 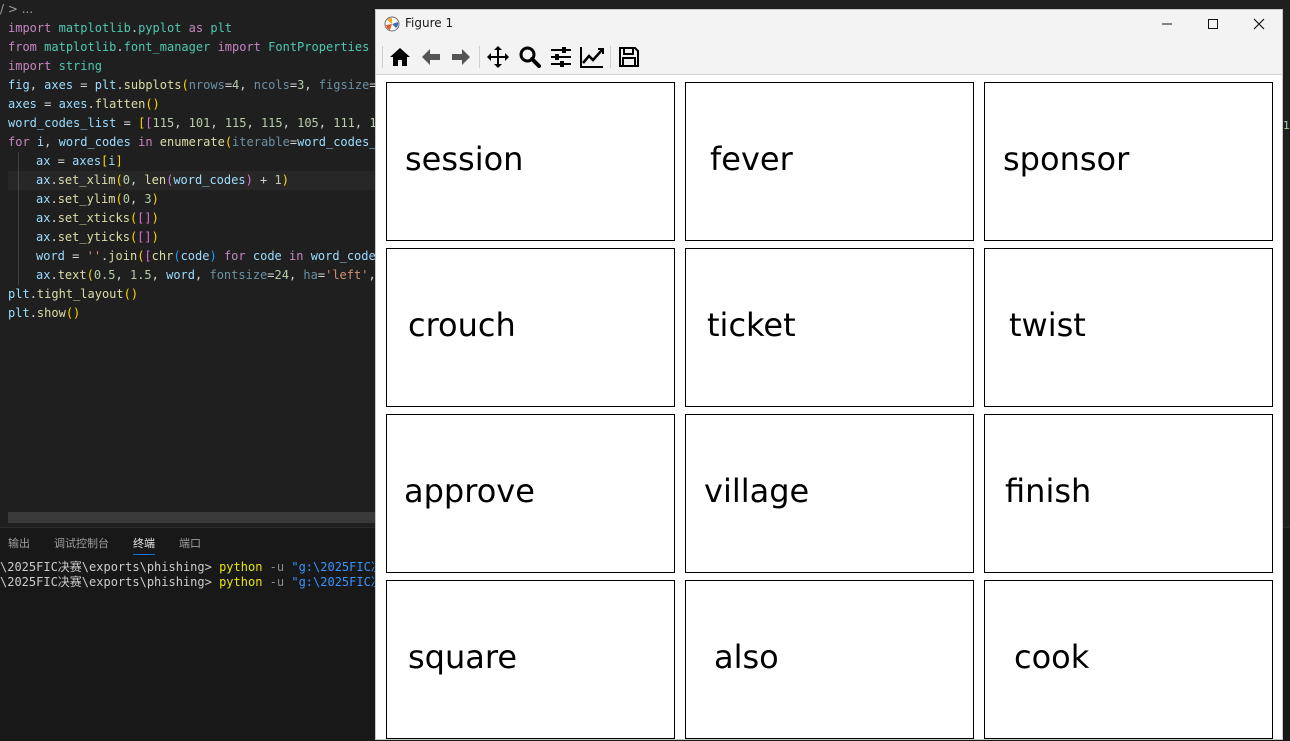 I want to click on tab-ports: 端口, so click(x=190, y=545).